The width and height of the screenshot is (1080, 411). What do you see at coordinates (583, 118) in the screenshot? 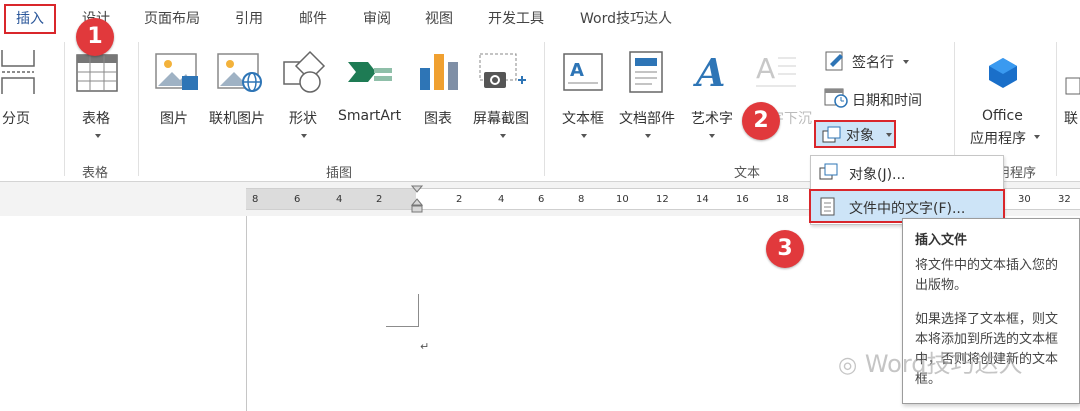
I see `textbox-label: 文本框` at bounding box center [583, 118].